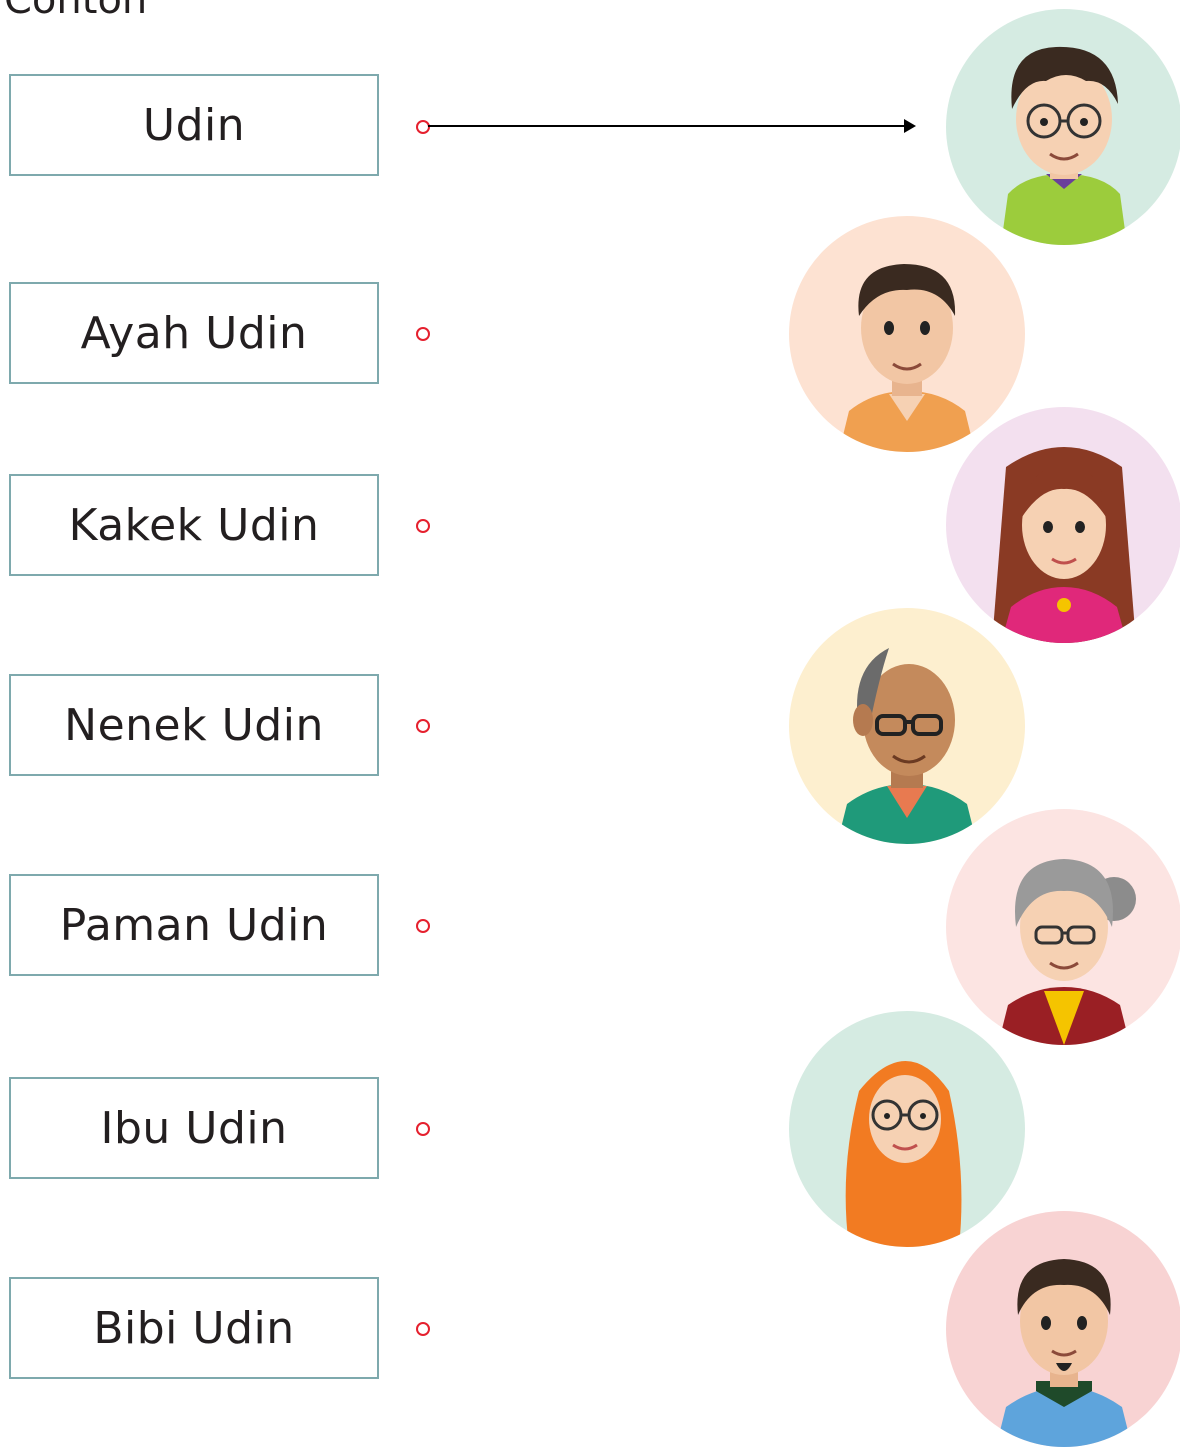 The image size is (1180, 1447). I want to click on portrait-hijab-woman-glasses, so click(907, 1129).